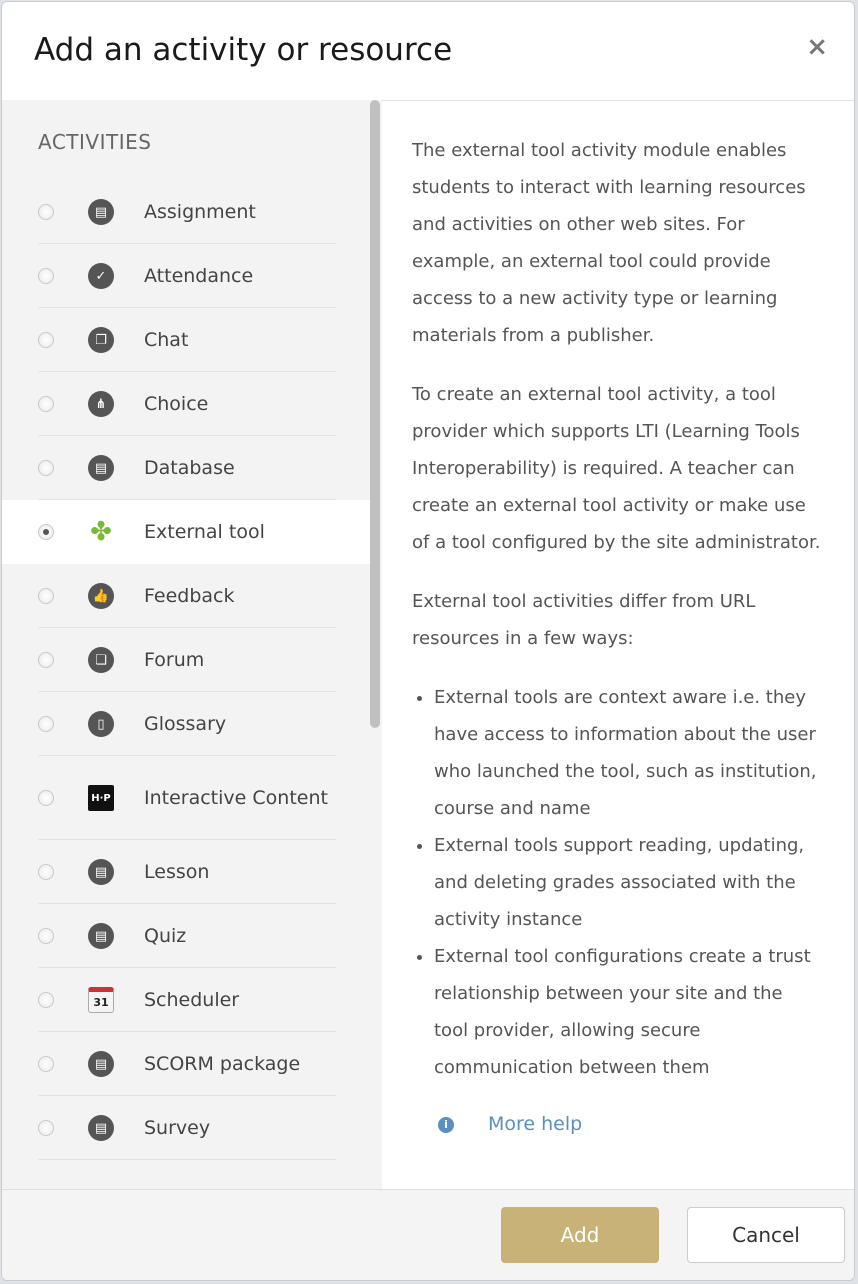  I want to click on activity-label: SCORM package, so click(222, 1064).